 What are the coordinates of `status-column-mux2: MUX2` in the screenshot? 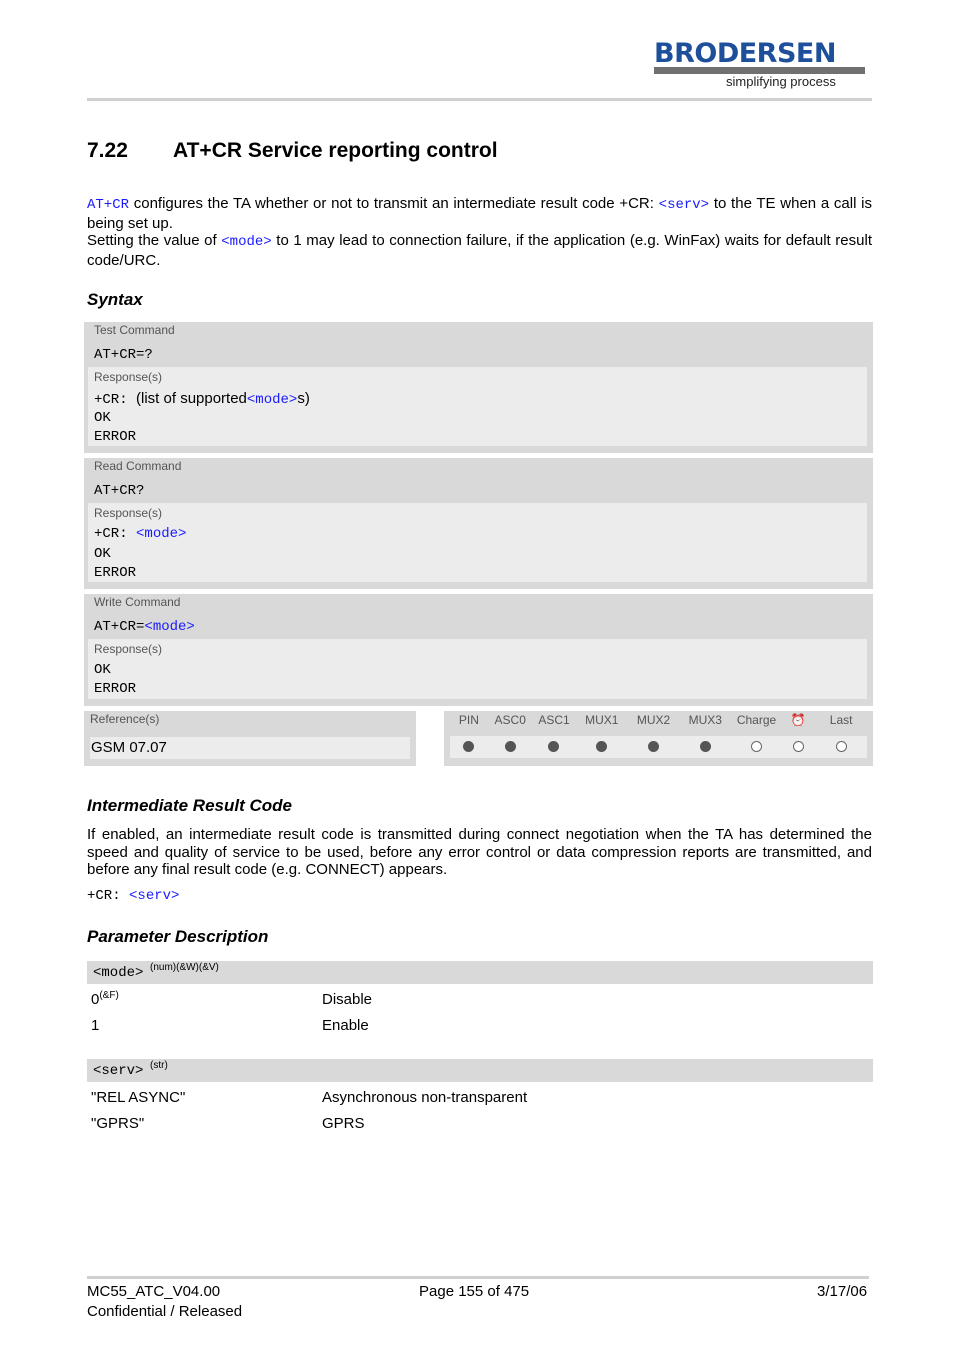 It's located at (653, 720).